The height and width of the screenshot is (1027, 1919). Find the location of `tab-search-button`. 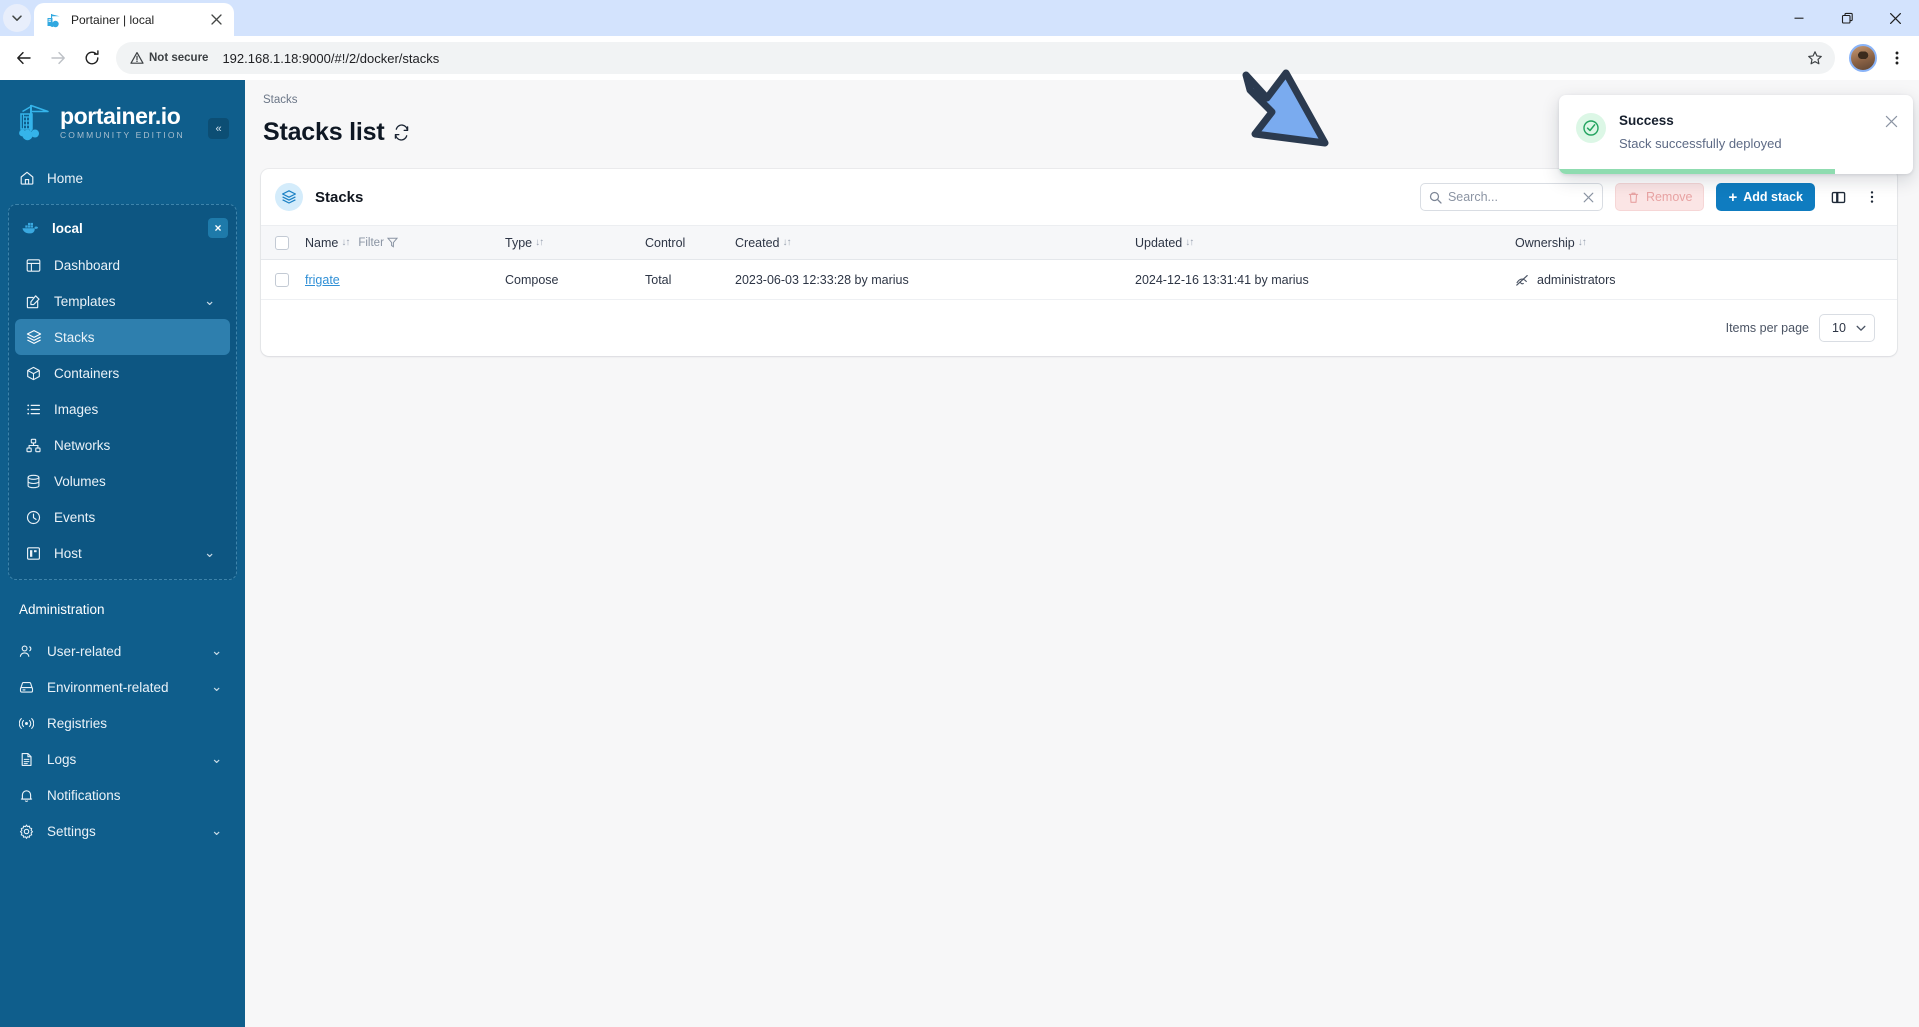

tab-search-button is located at coordinates (17, 18).